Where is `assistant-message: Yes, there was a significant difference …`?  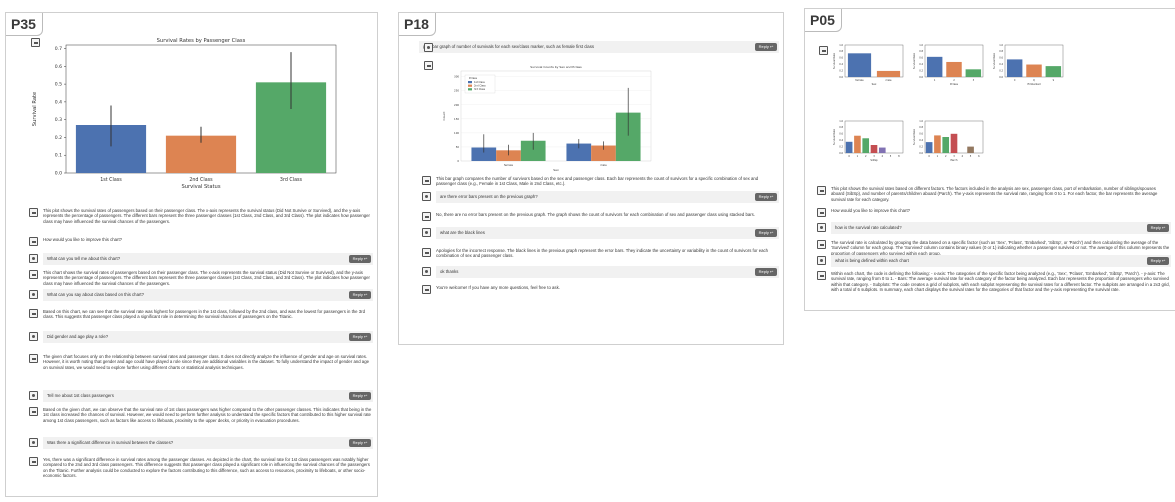 assistant-message: Yes, there was a significant difference … is located at coordinates (207, 467).